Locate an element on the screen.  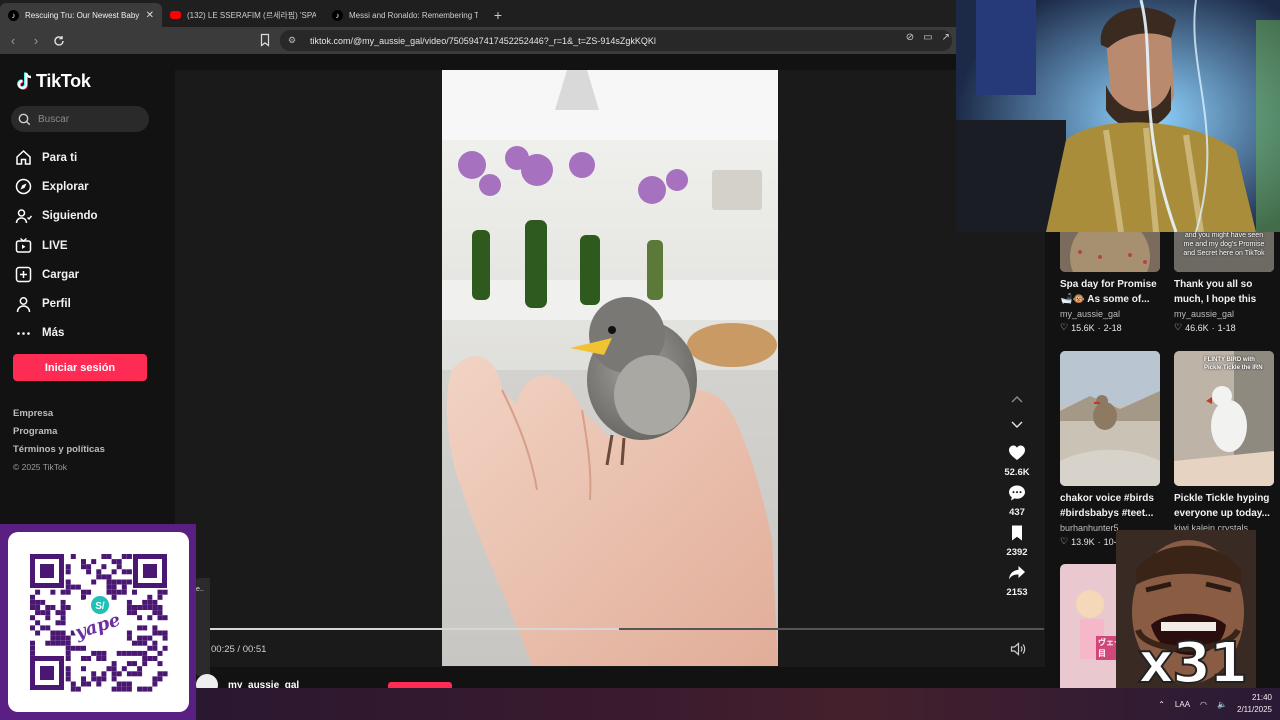
video-progress-fill is located at coordinates (414, 629).